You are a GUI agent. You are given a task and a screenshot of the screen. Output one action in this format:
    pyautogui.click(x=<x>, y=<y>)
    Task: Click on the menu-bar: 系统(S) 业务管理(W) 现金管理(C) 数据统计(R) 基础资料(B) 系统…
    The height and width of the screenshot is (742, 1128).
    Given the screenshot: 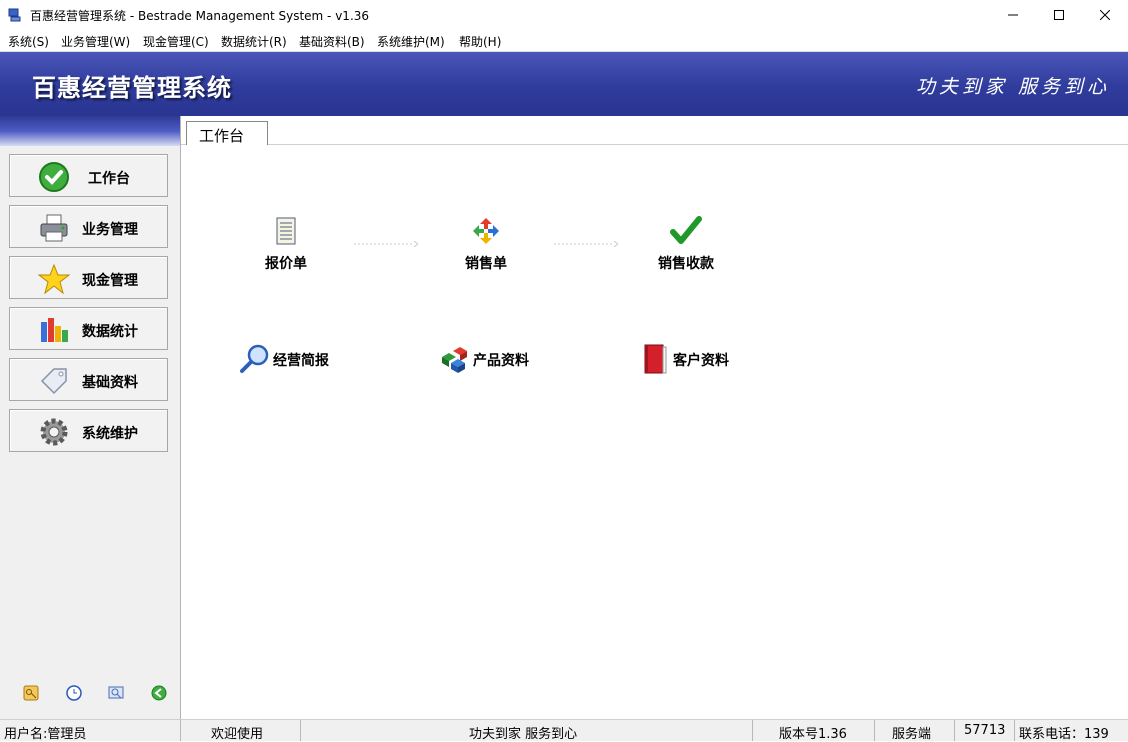 What is the action you would take?
    pyautogui.click(x=564, y=41)
    